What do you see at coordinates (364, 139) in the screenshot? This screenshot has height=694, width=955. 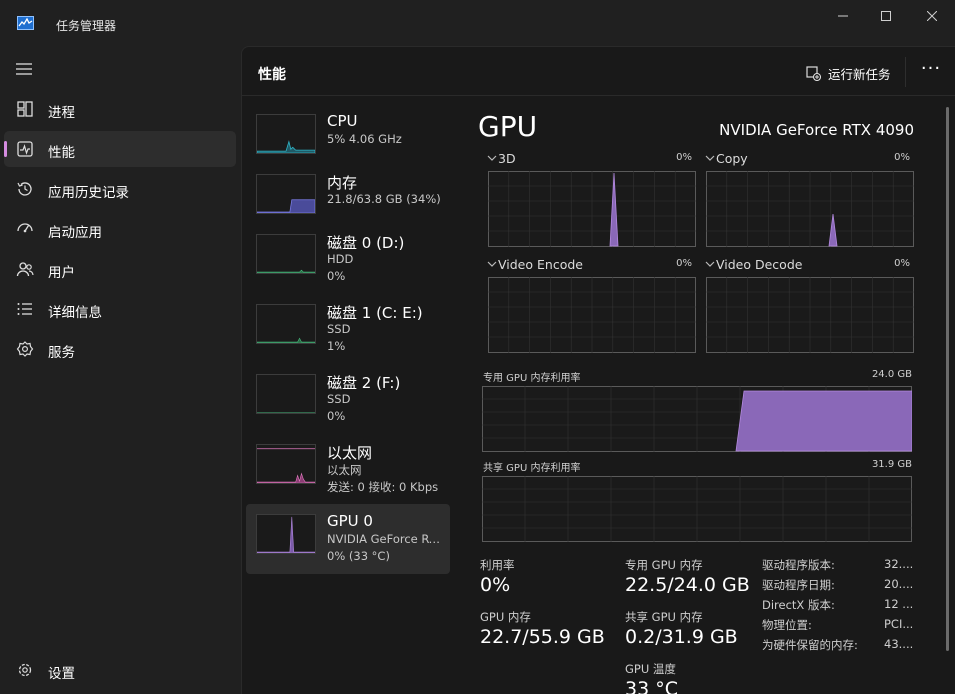 I see `device-subtitle: 5% 4.06 GHz` at bounding box center [364, 139].